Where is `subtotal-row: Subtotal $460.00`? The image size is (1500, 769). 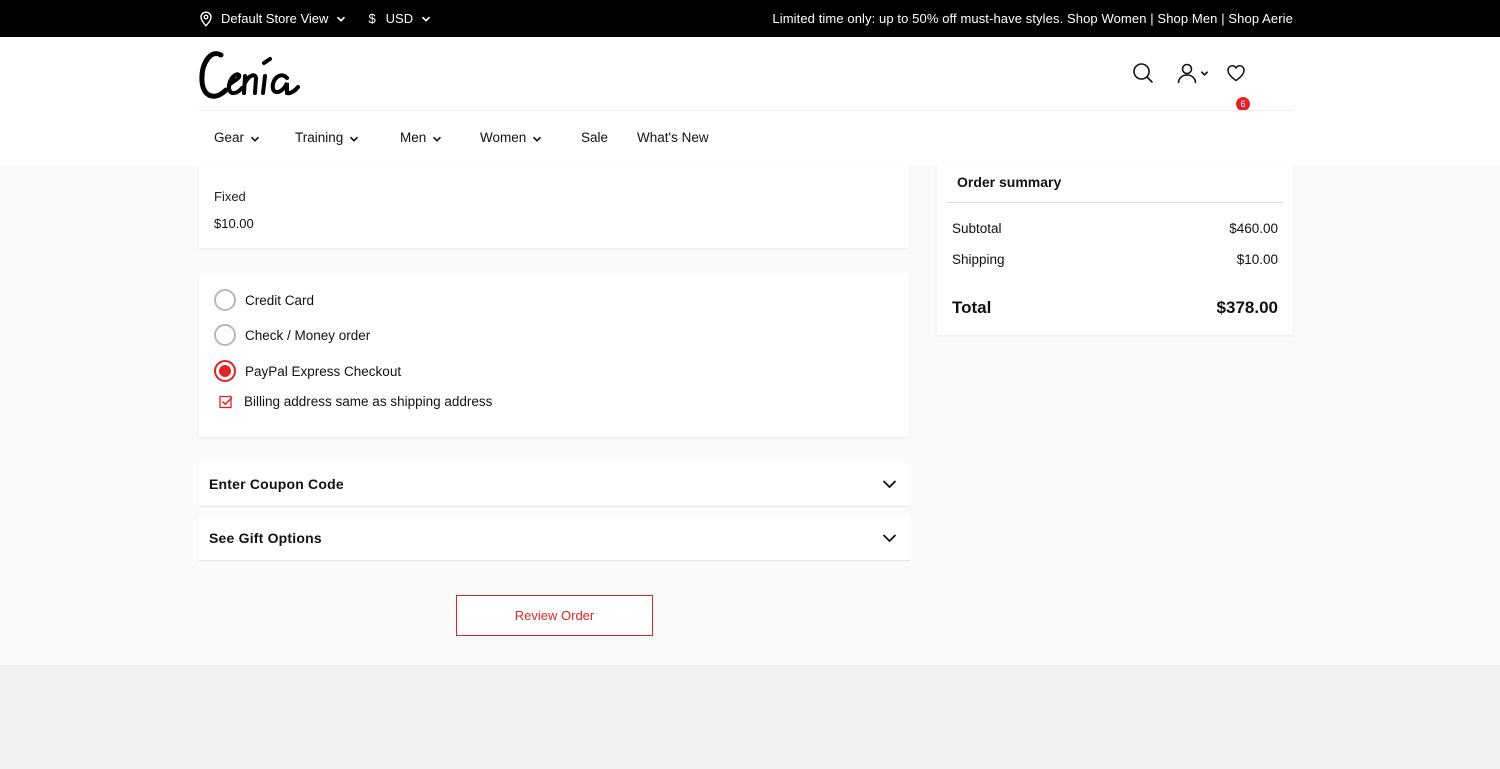 subtotal-row: Subtotal $460.00 is located at coordinates (1115, 228).